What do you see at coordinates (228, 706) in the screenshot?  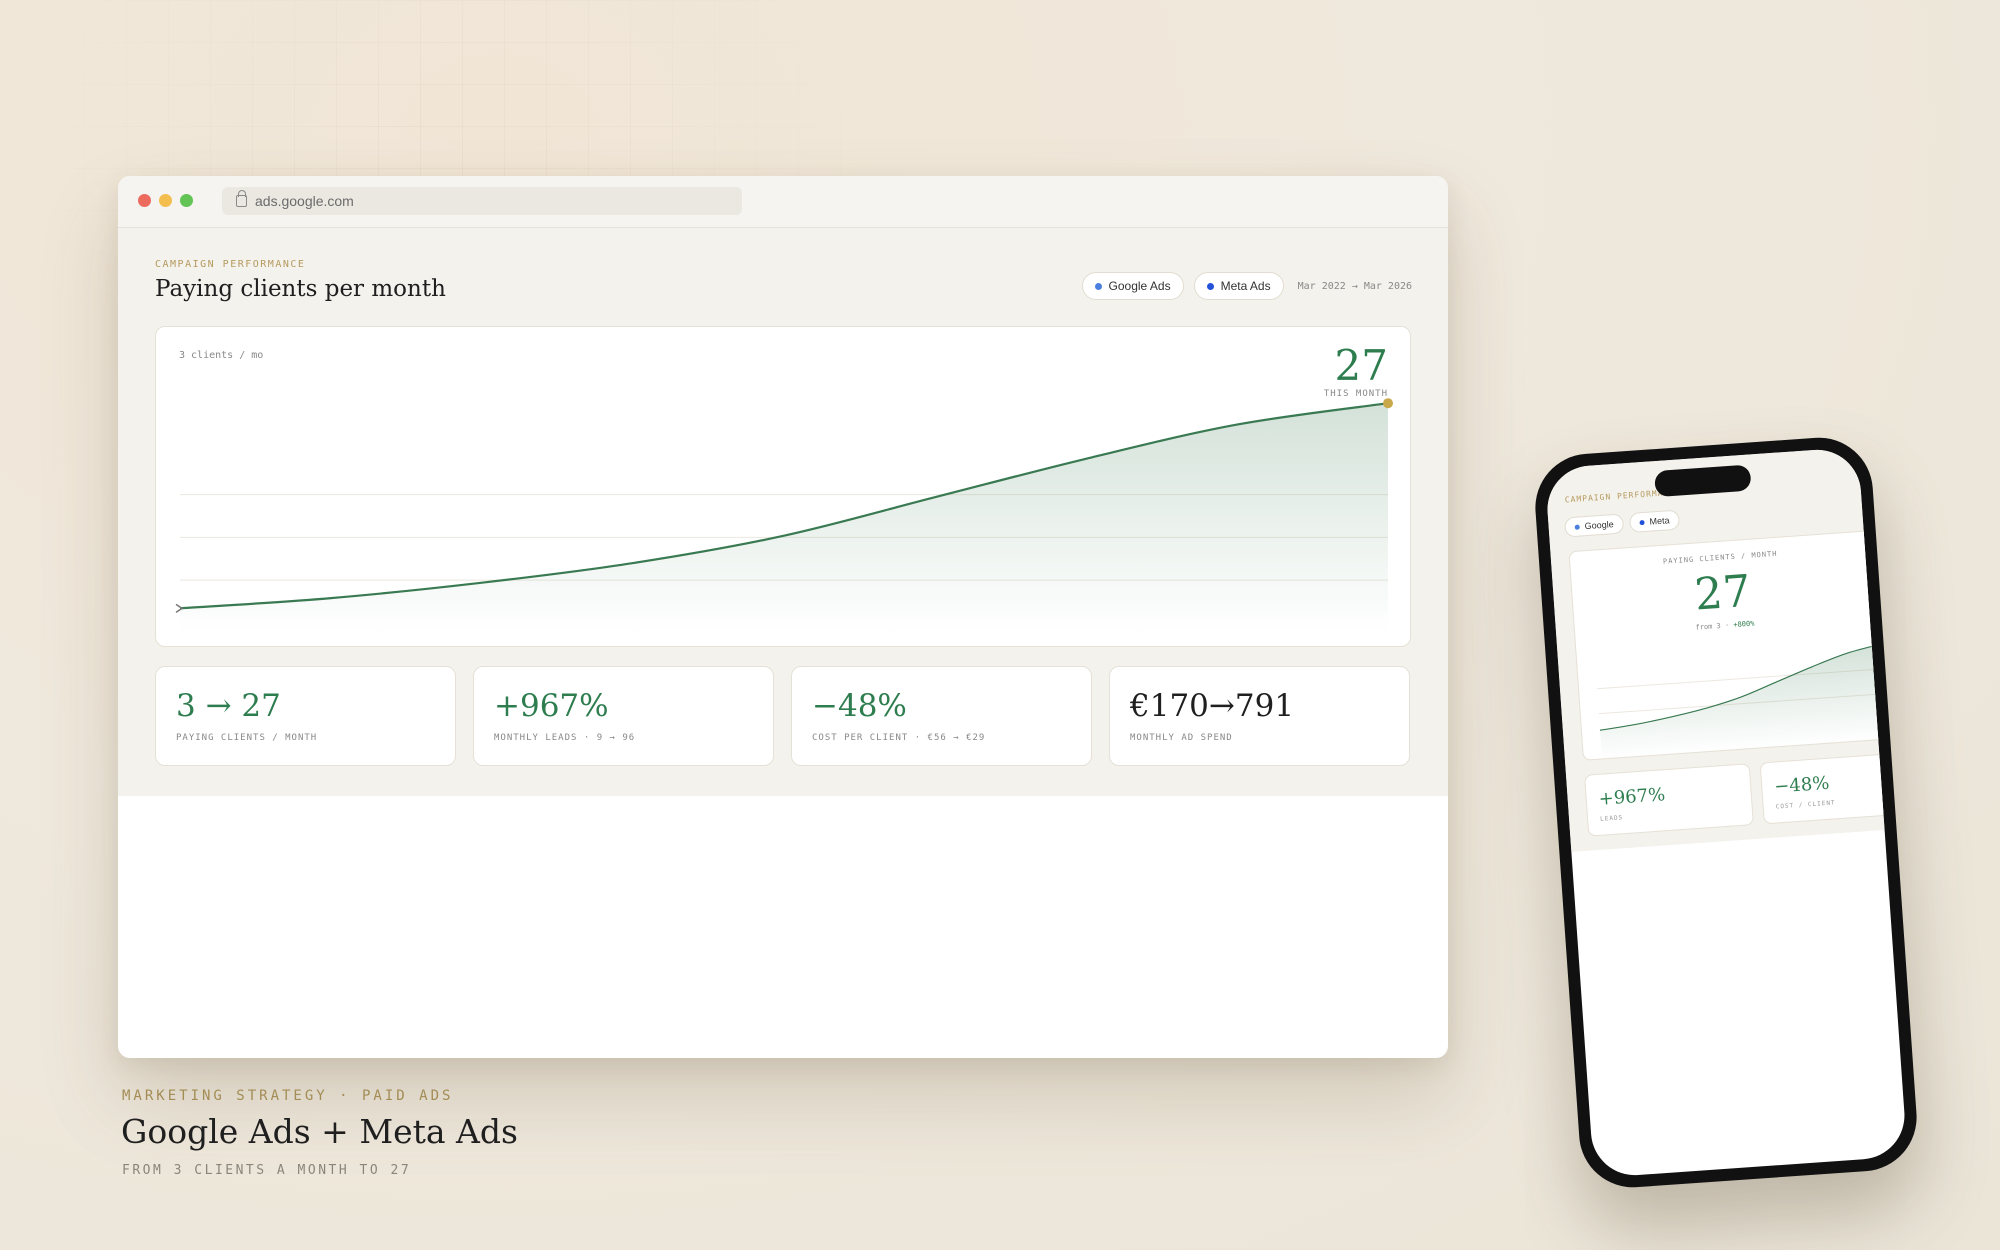 I see `kpi-value: 3 → 27` at bounding box center [228, 706].